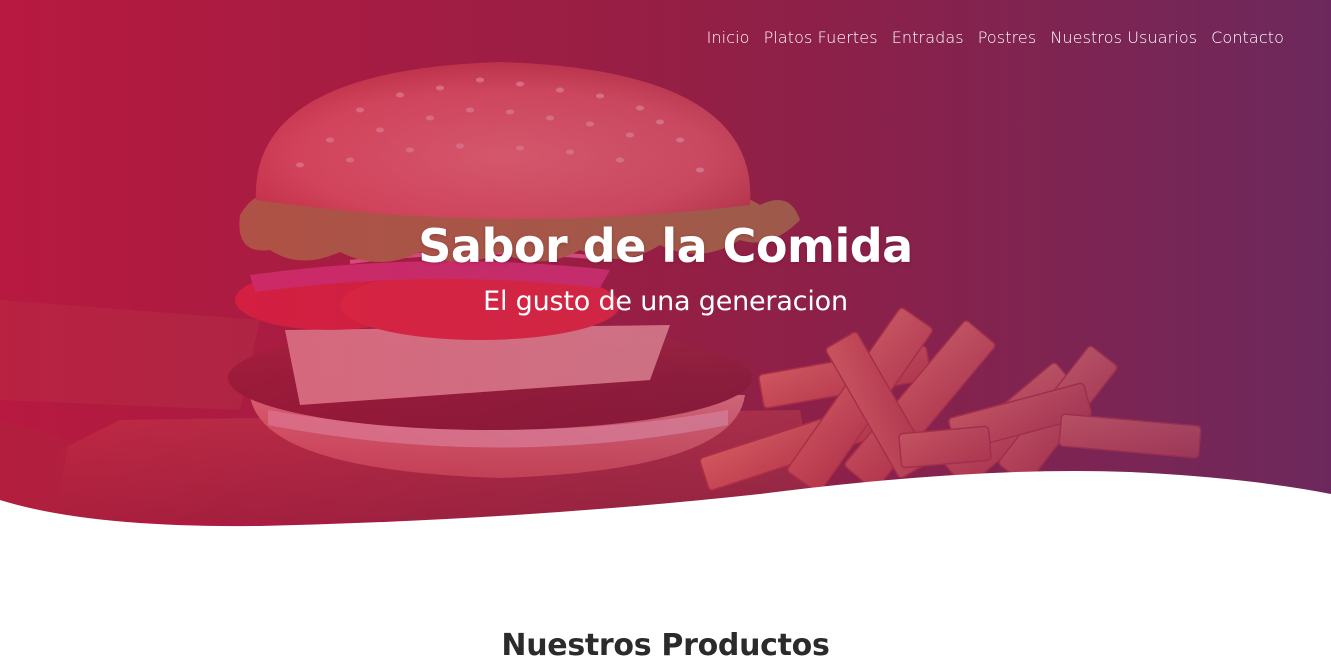 This screenshot has height=665, width=1331. I want to click on nav-item-nuestros-usuarios: Nuestros Usuarios, so click(1123, 37).